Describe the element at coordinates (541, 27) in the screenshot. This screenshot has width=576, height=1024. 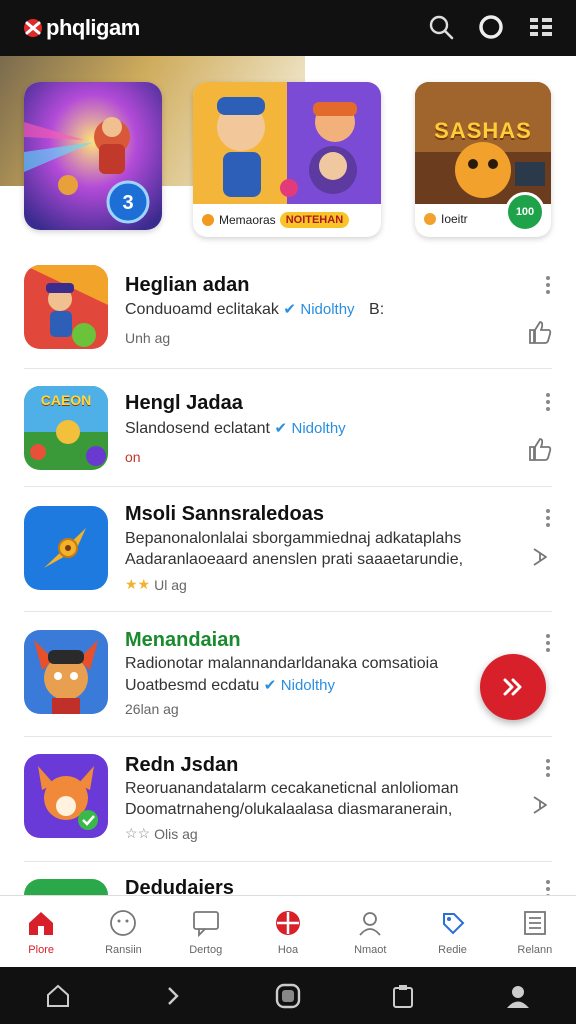
I see `menu-icon` at that location.